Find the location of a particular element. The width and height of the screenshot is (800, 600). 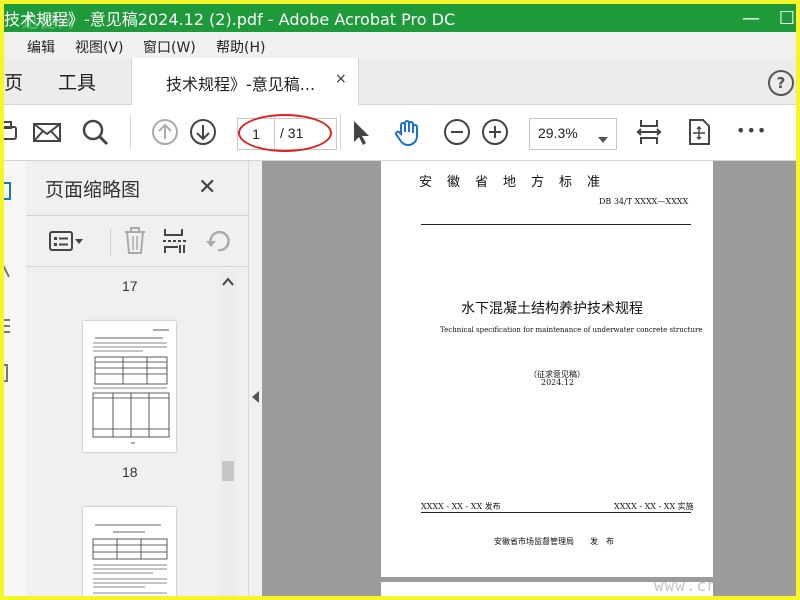

help-button: ? is located at coordinates (781, 83).